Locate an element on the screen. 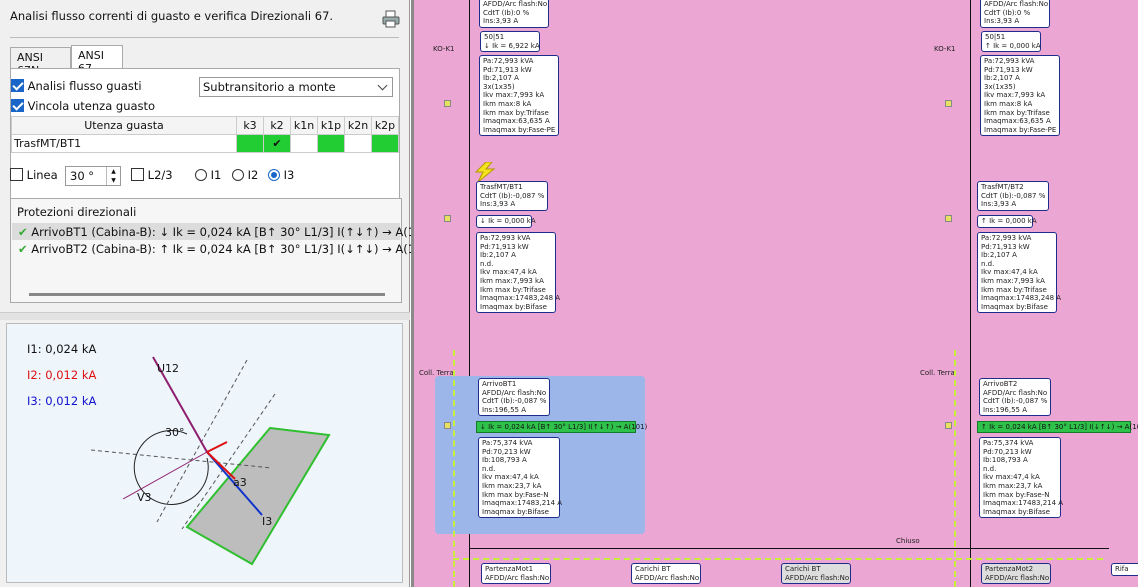 The image size is (1138, 587). prot-box-left: 50|51 ↓ Ik = 6,922 kA is located at coordinates (510, 42).